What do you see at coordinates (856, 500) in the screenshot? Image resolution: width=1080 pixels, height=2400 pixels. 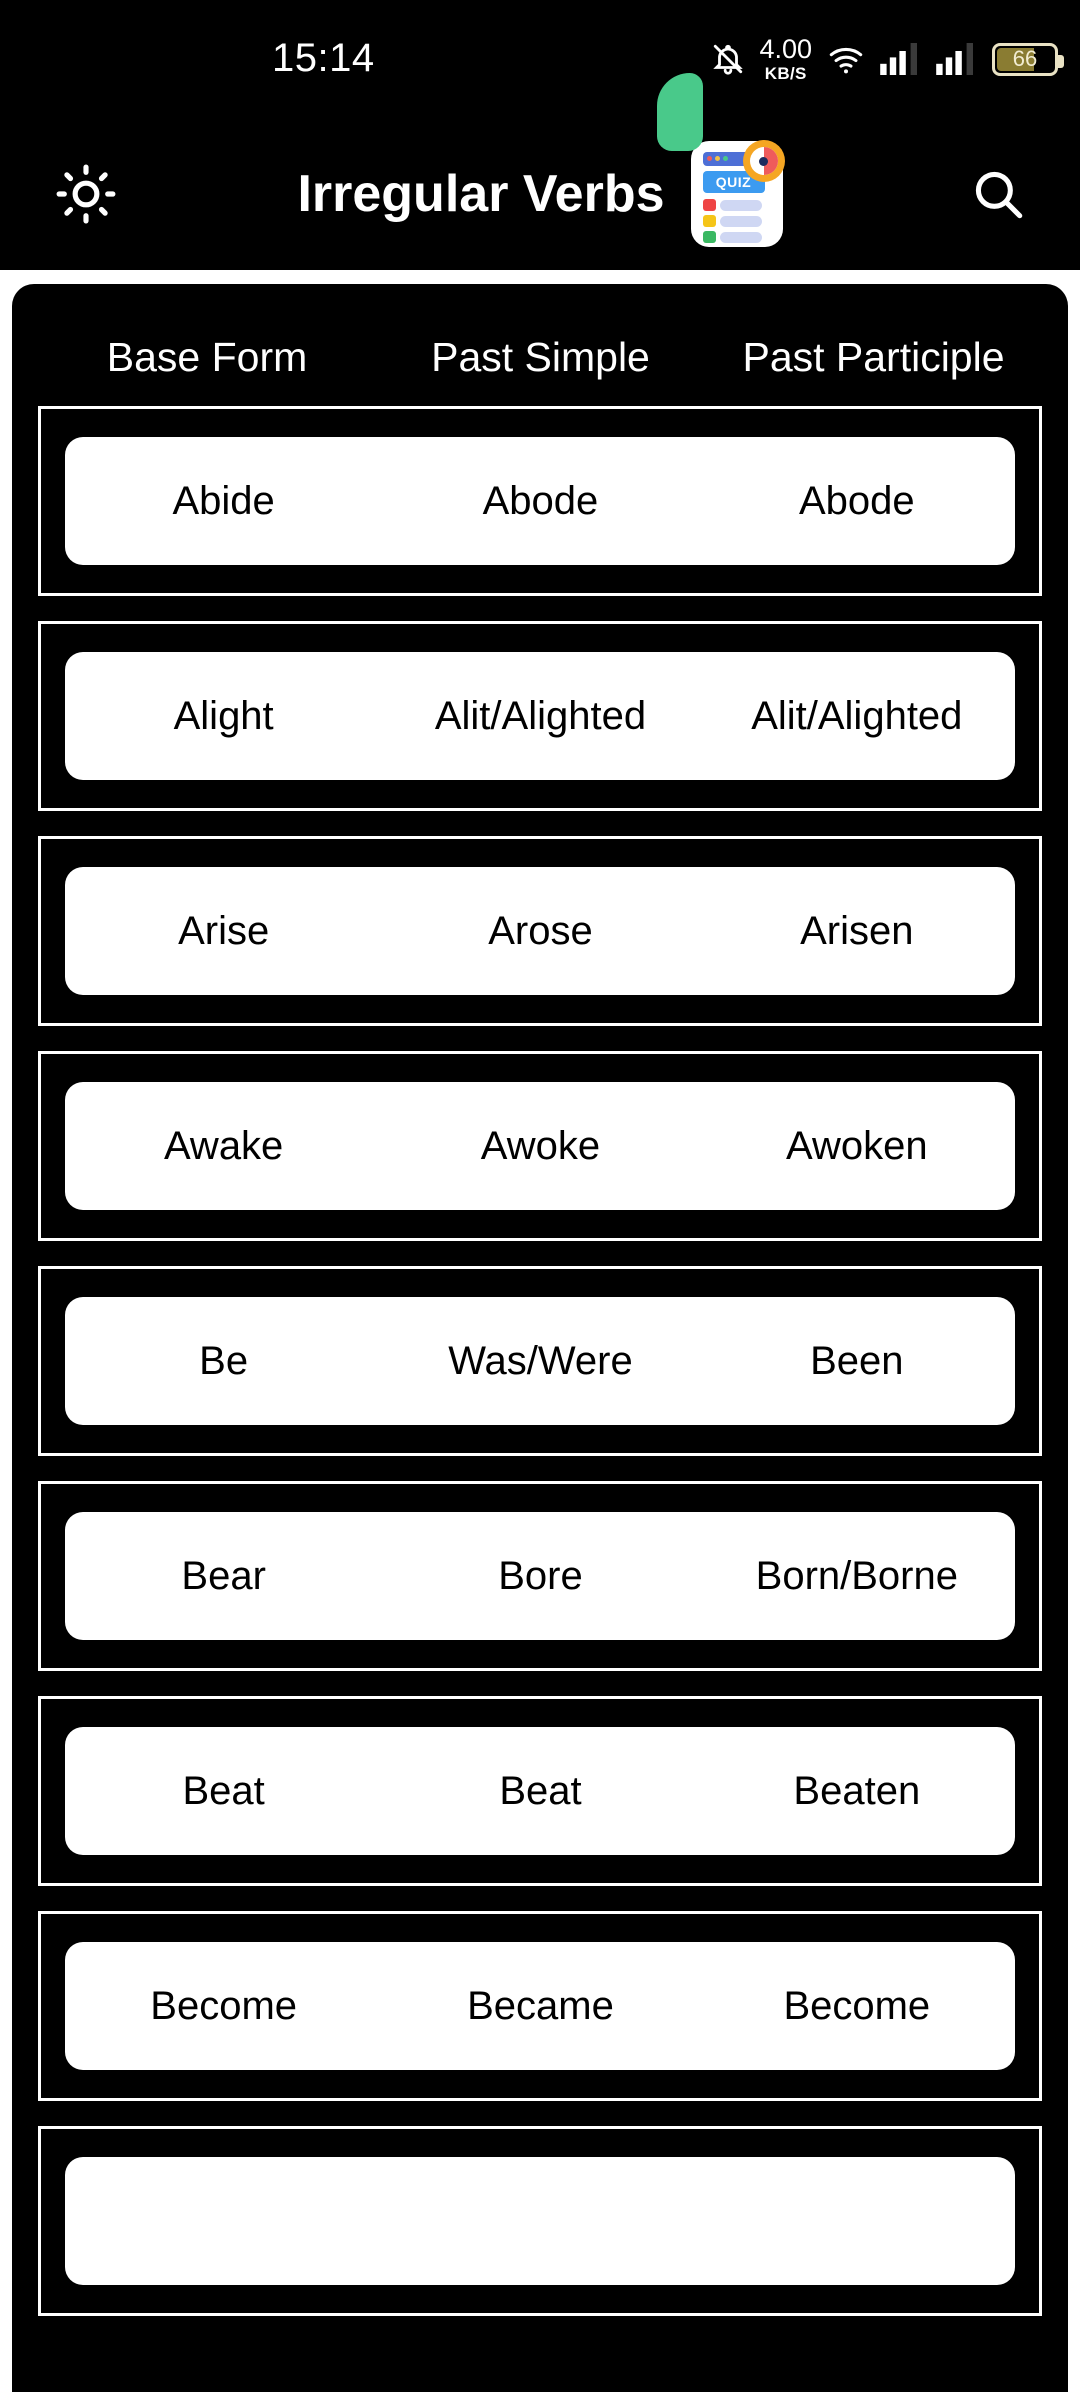 I see `cell-past-participle: Abode` at bounding box center [856, 500].